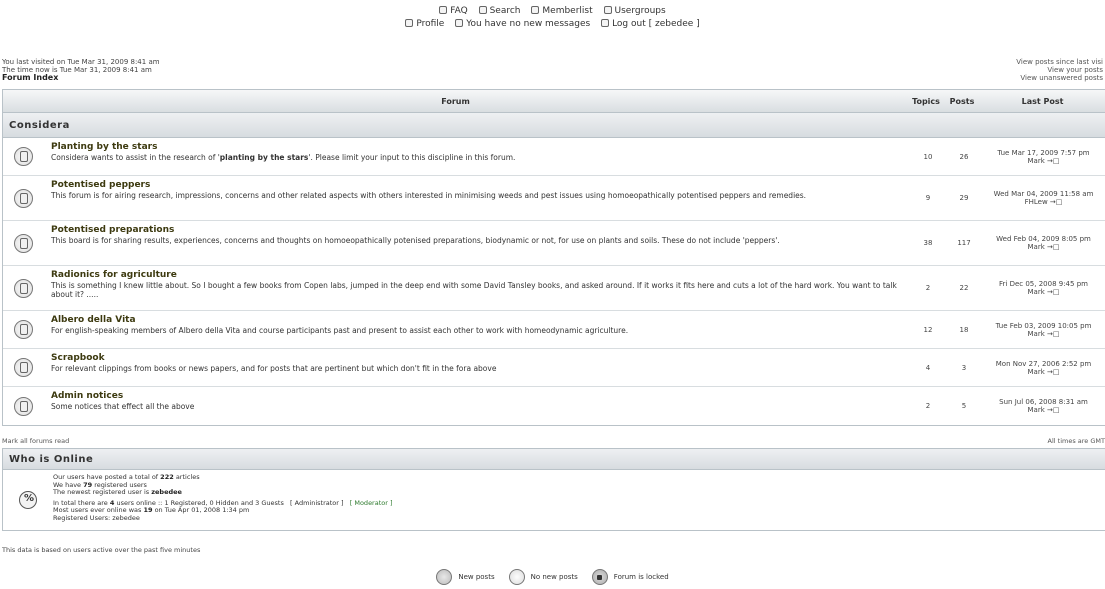 This screenshot has width=1105, height=589. What do you see at coordinates (554, 101) in the screenshot?
I see `table-header: Forum Topics Posts Last Post` at bounding box center [554, 101].